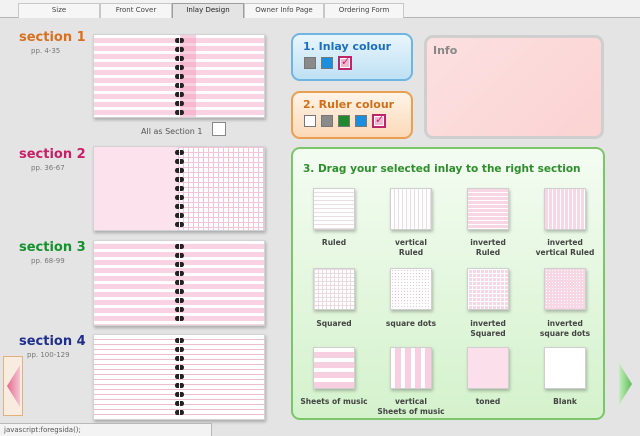  What do you see at coordinates (48, 355) in the screenshot?
I see `section-4-pages: pp. 100-129` at bounding box center [48, 355].